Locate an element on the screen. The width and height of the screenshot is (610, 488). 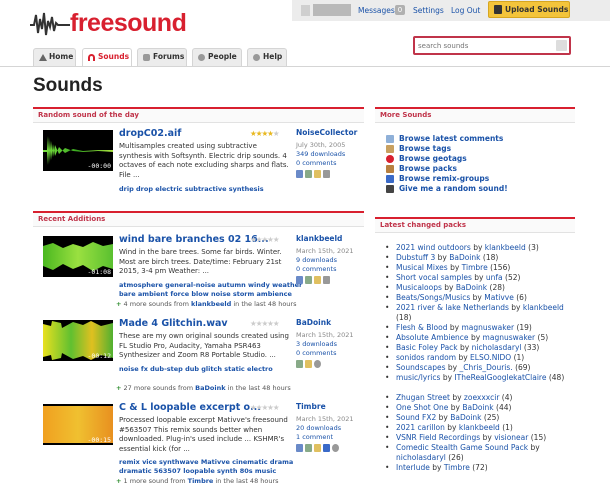
random-sound-link: Give me a random sound! is located at coordinates (447, 189).